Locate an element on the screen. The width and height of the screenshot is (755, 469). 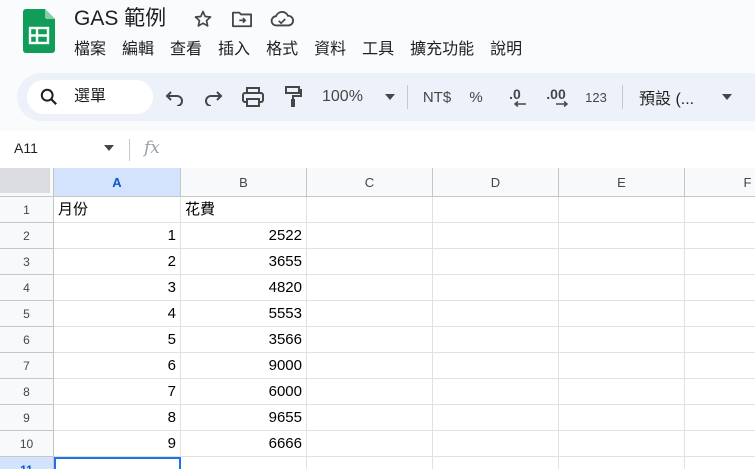
number-format-button: 123 is located at coordinates (596, 97).